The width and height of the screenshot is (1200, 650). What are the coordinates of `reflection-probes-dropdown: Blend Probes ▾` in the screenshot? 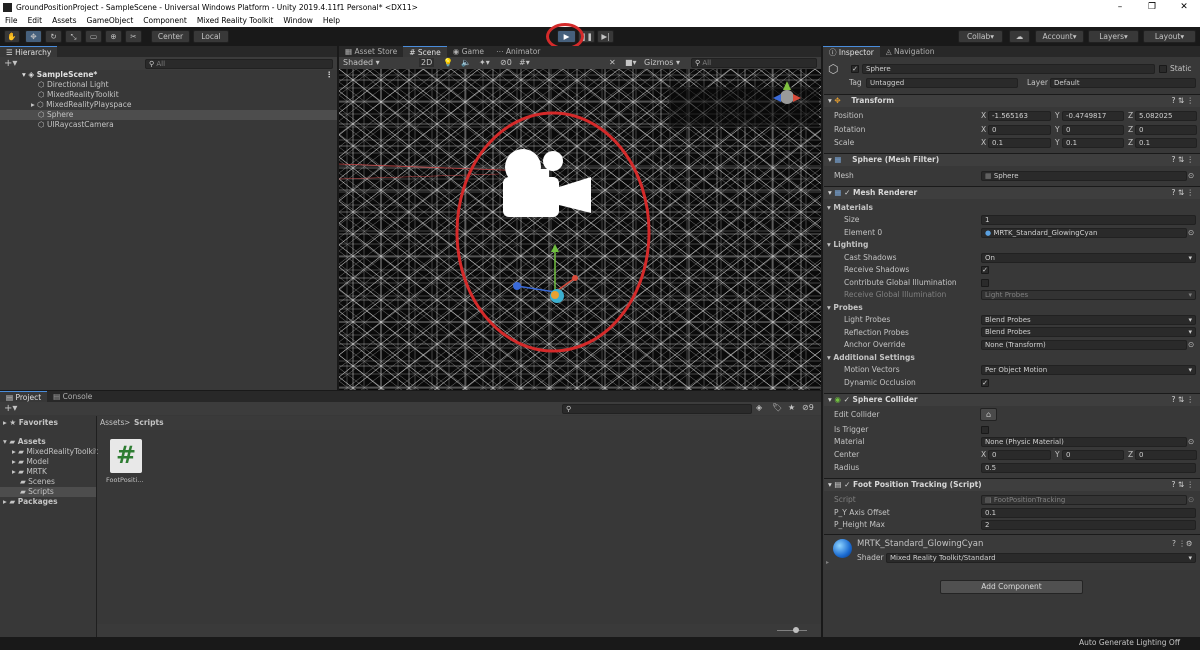 It's located at (1088, 332).